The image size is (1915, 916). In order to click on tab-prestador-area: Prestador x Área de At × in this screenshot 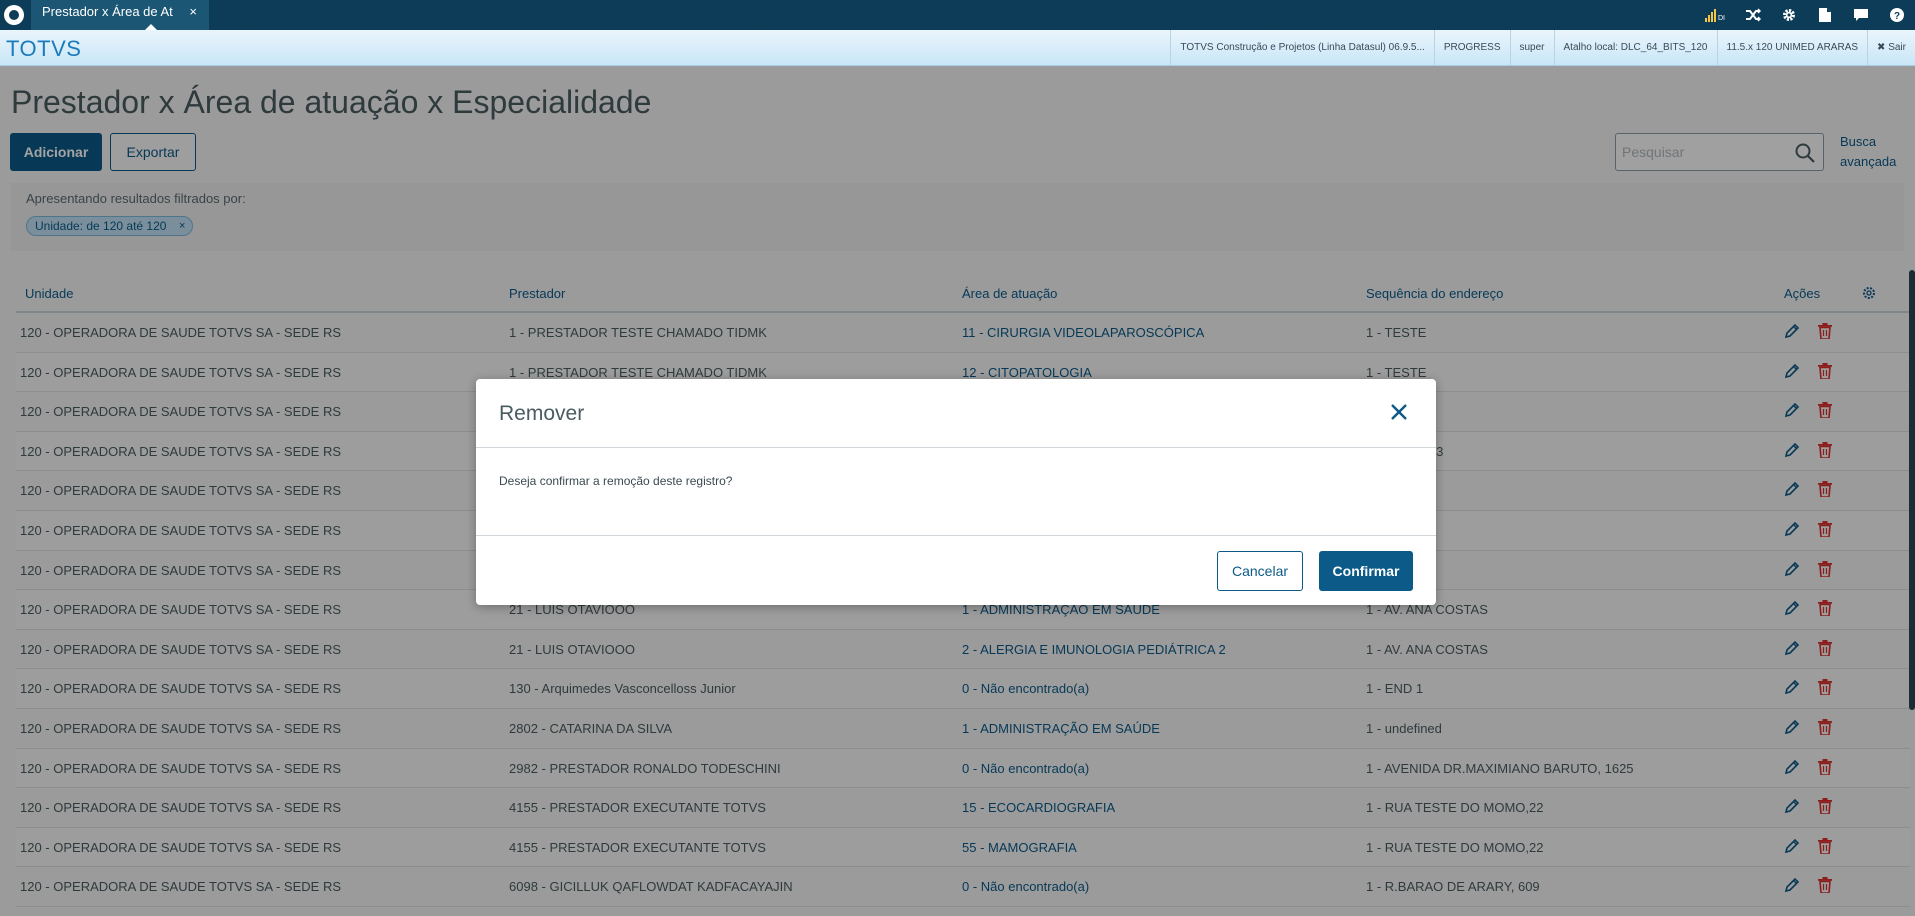, I will do `click(120, 15)`.